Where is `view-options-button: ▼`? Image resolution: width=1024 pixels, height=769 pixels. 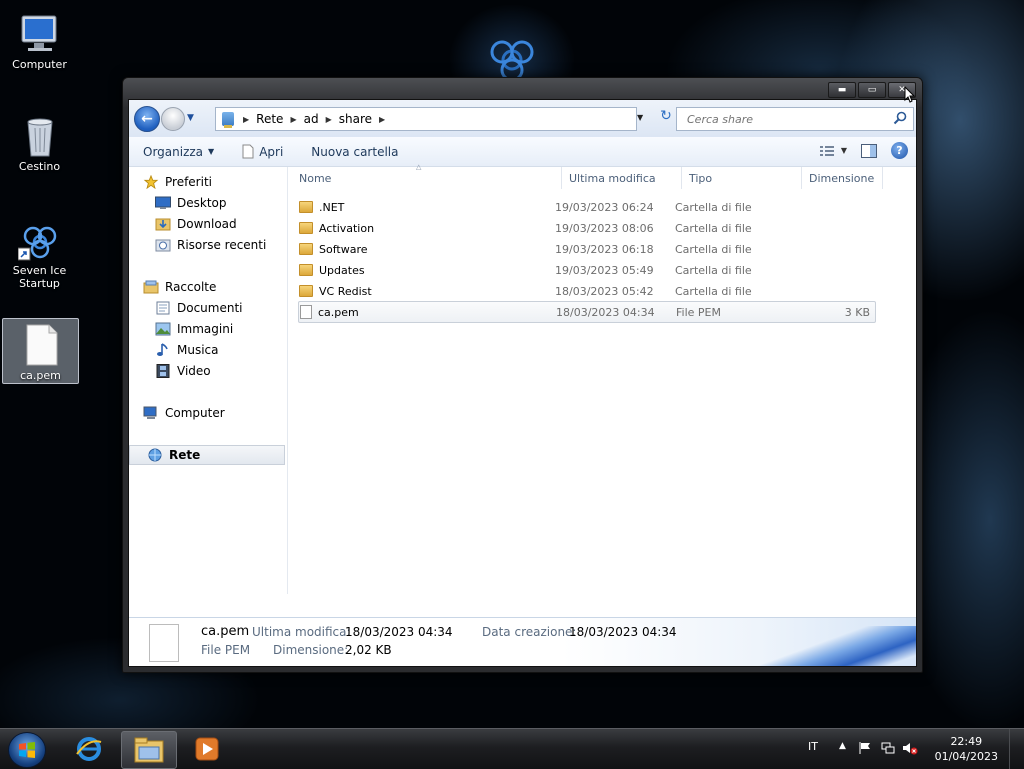
view-options-button: ▼ is located at coordinates (833, 151).